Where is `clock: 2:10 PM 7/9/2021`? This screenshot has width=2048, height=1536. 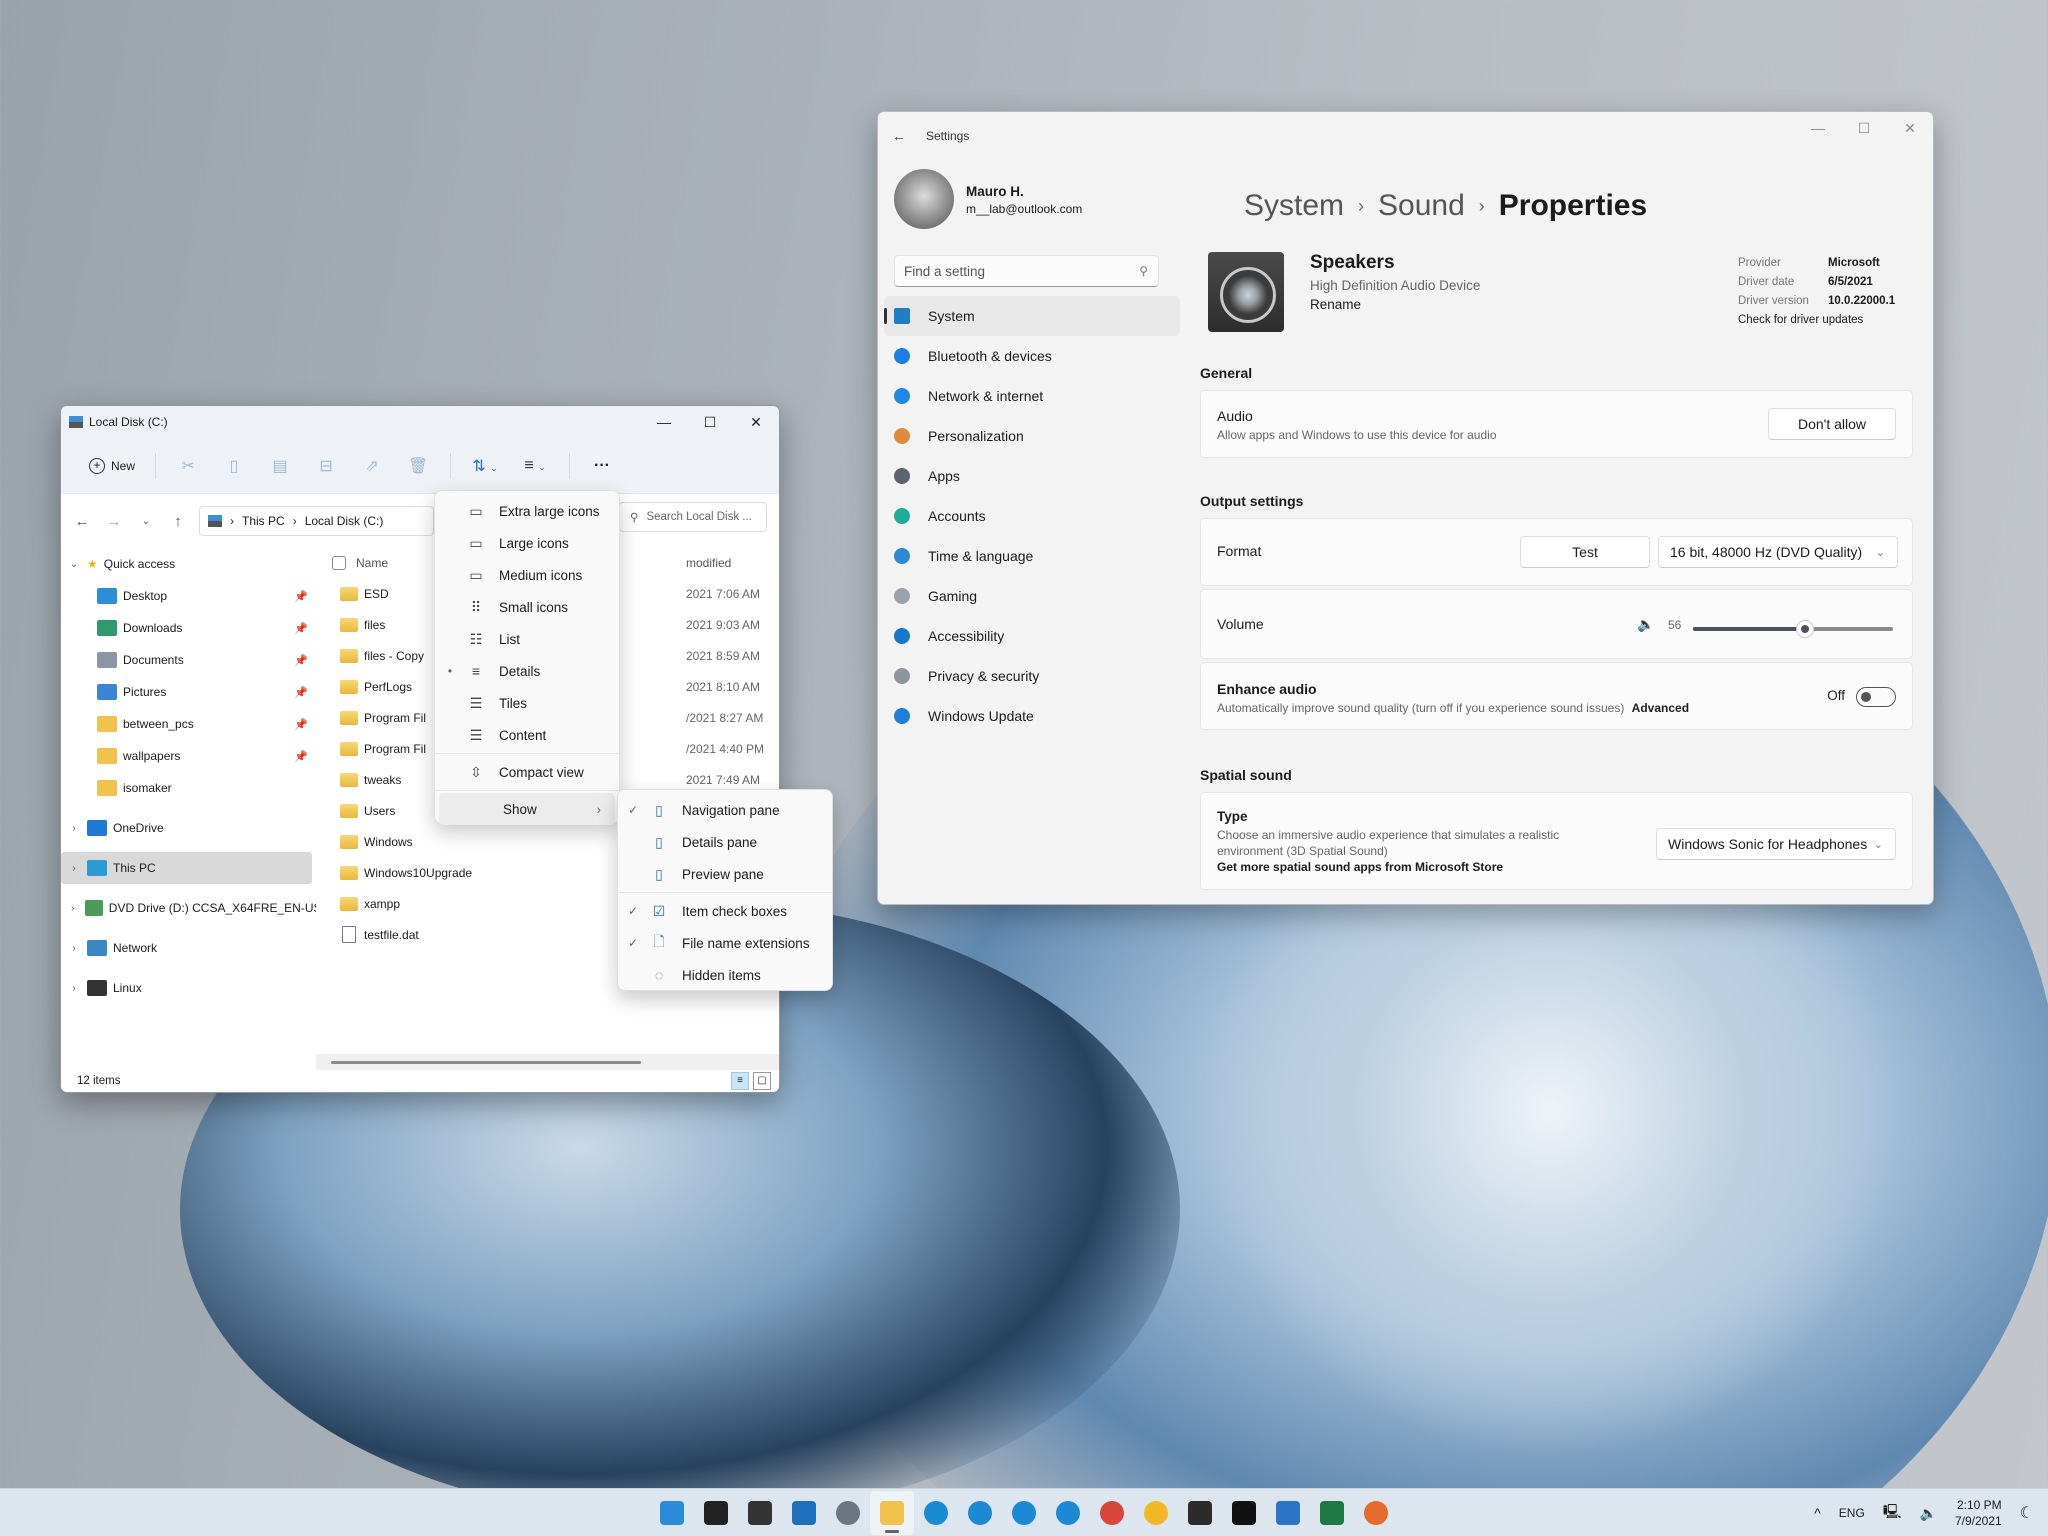 clock: 2:10 PM 7/9/2021 is located at coordinates (1978, 1513).